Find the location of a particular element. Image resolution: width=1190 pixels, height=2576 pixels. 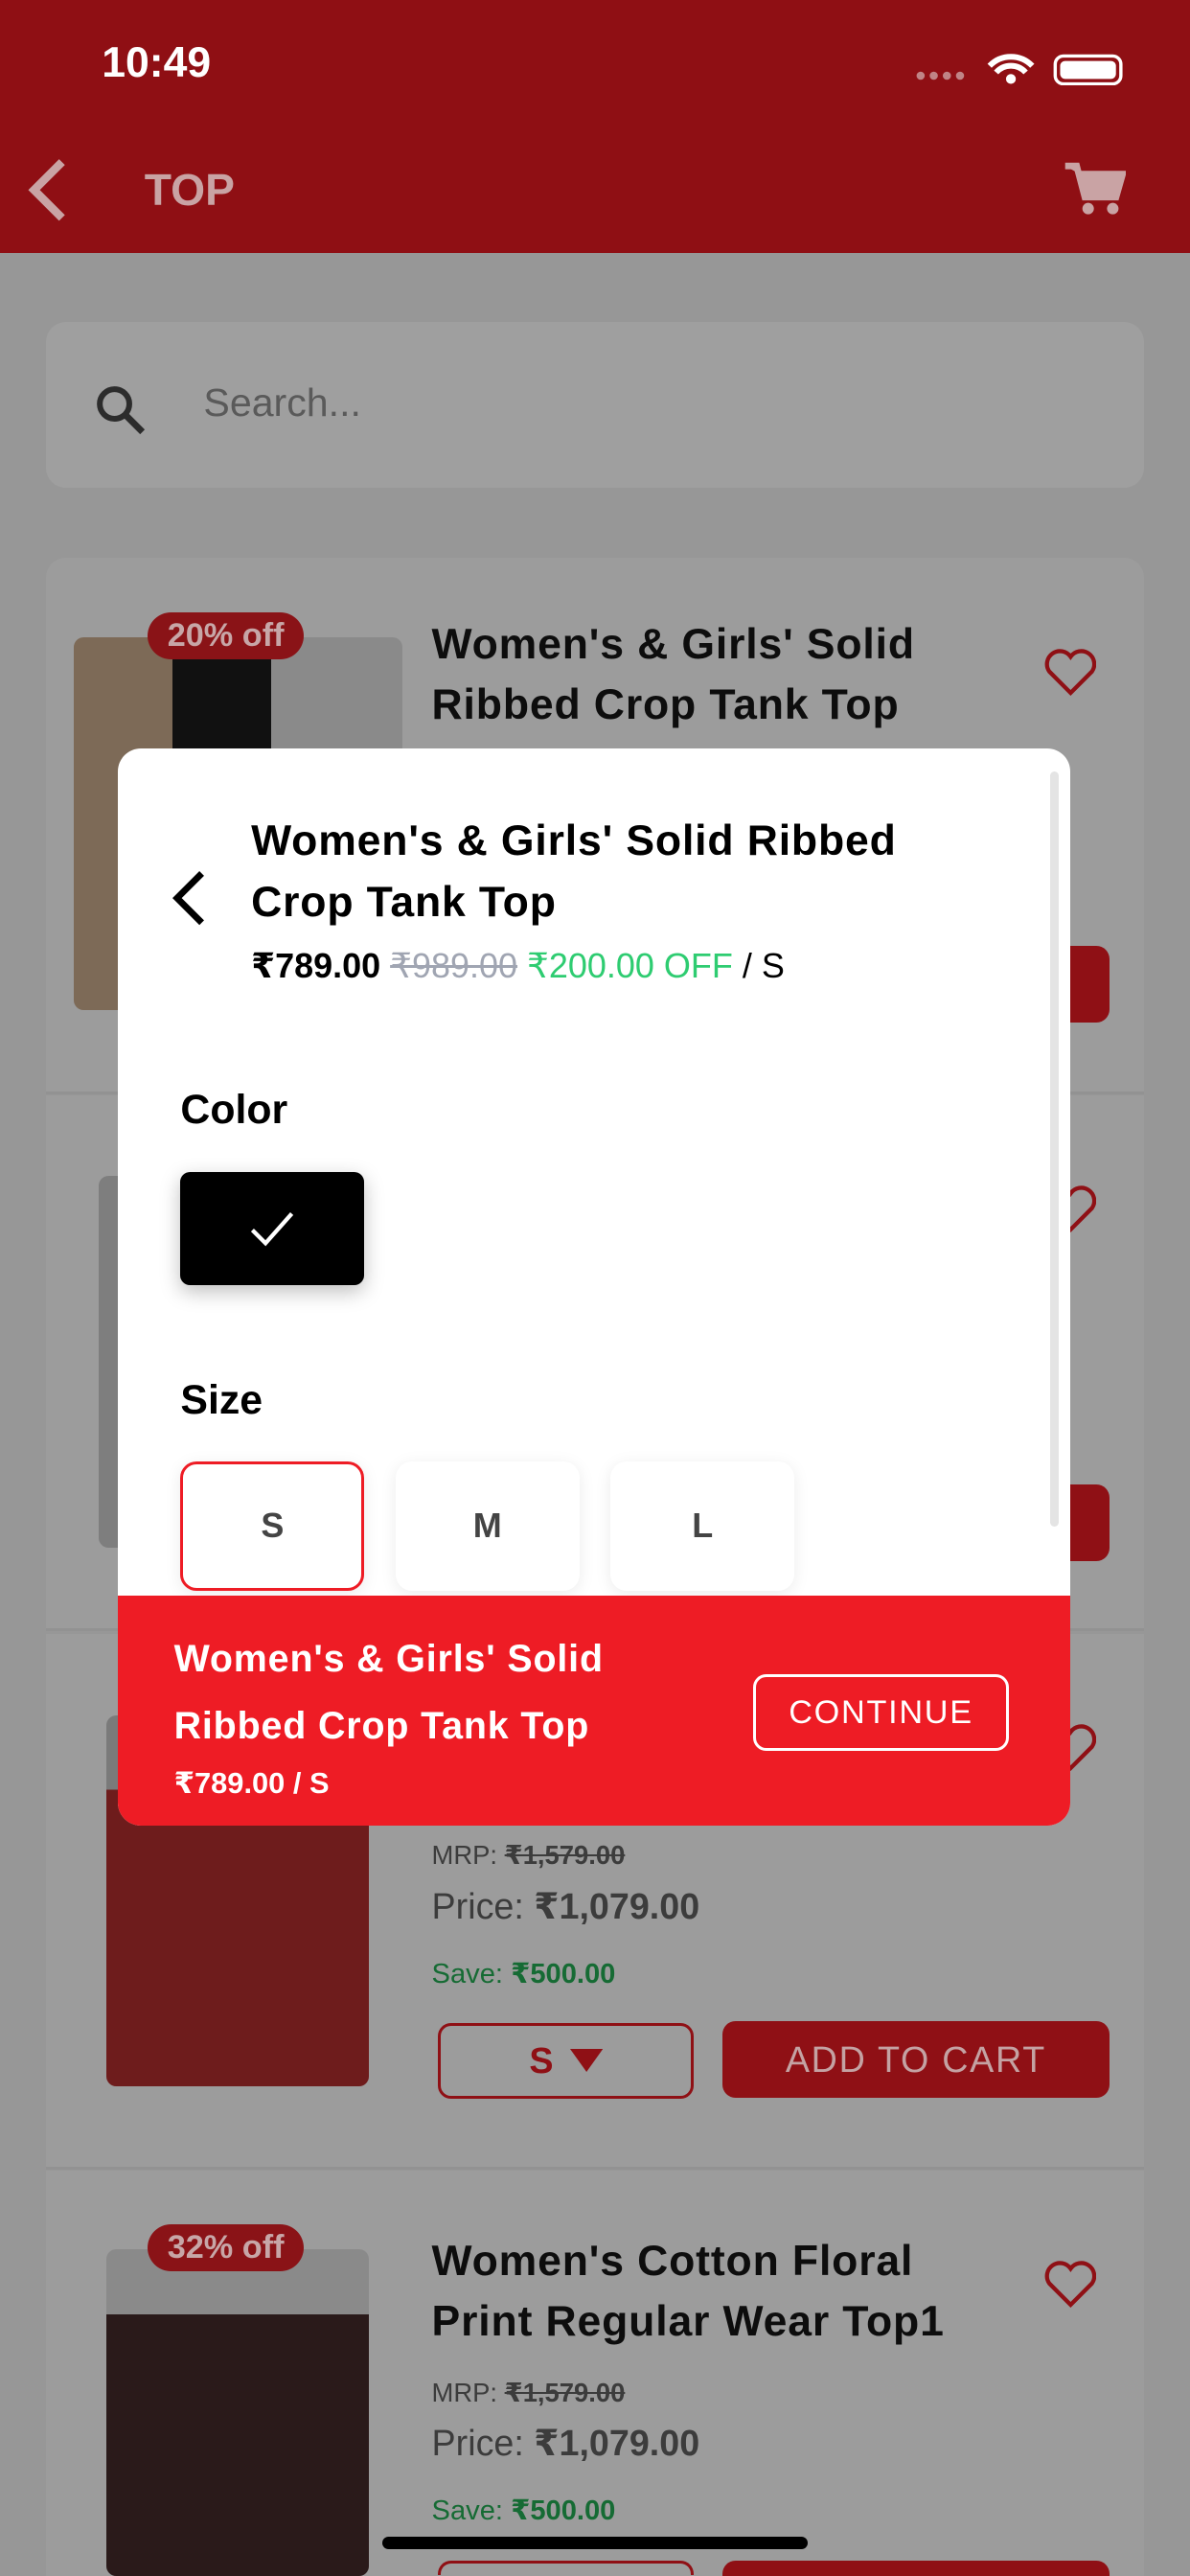

size-value: S is located at coordinates (542, 2060).